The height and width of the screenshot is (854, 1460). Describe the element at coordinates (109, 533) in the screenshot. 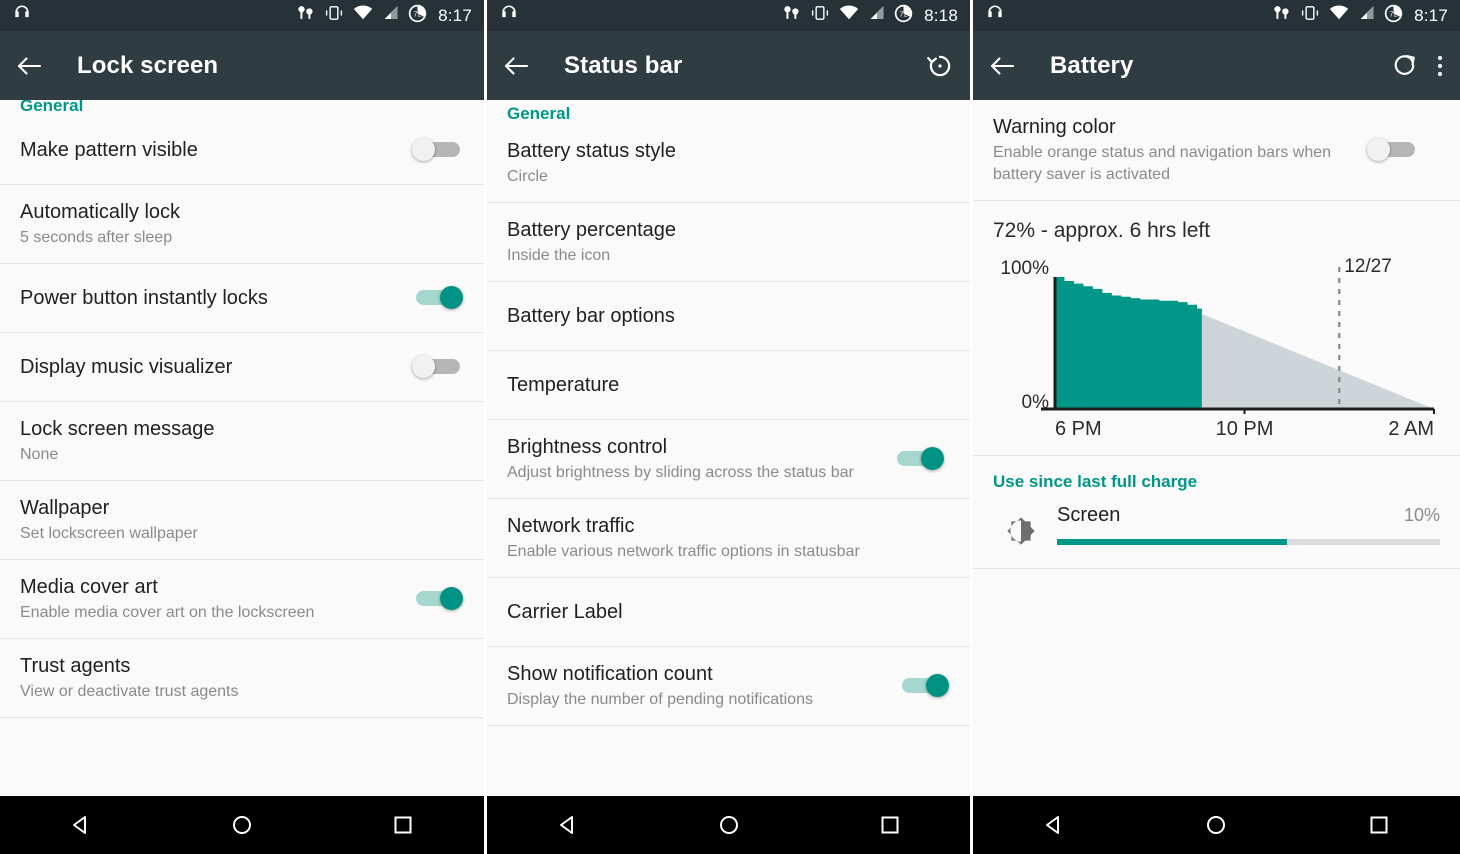

I see `list-item-subtitle: Set lockscreen wallpaper` at that location.